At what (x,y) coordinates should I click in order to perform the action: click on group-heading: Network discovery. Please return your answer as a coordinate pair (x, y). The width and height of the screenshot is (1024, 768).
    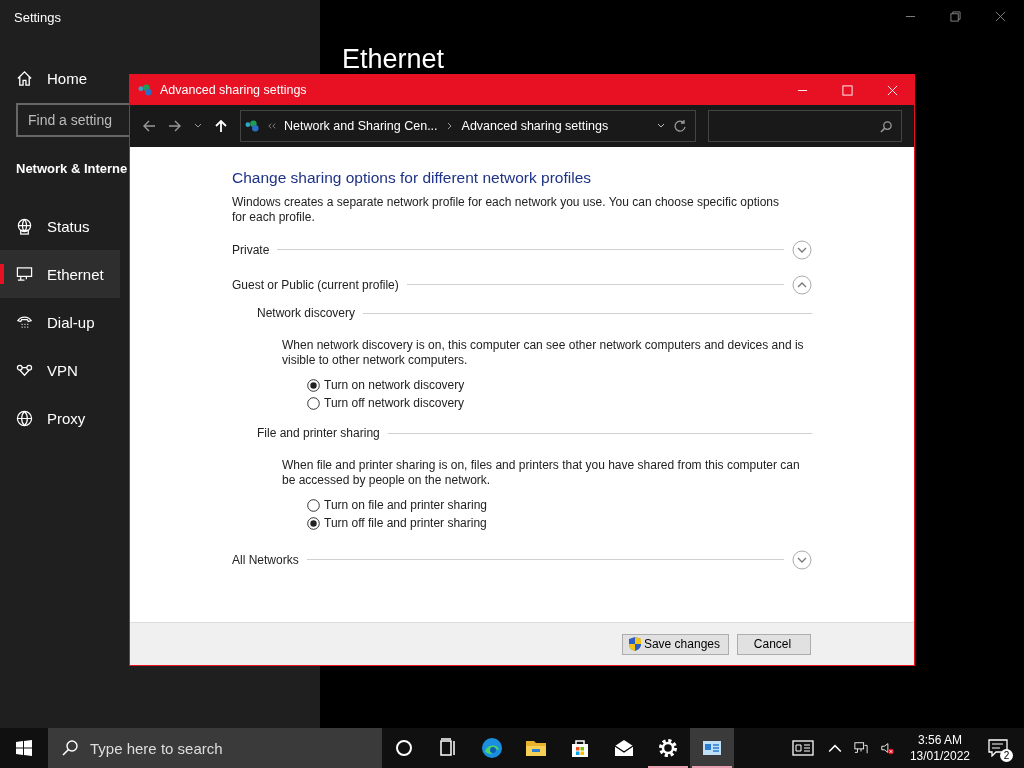
    Looking at the image, I should click on (306, 313).